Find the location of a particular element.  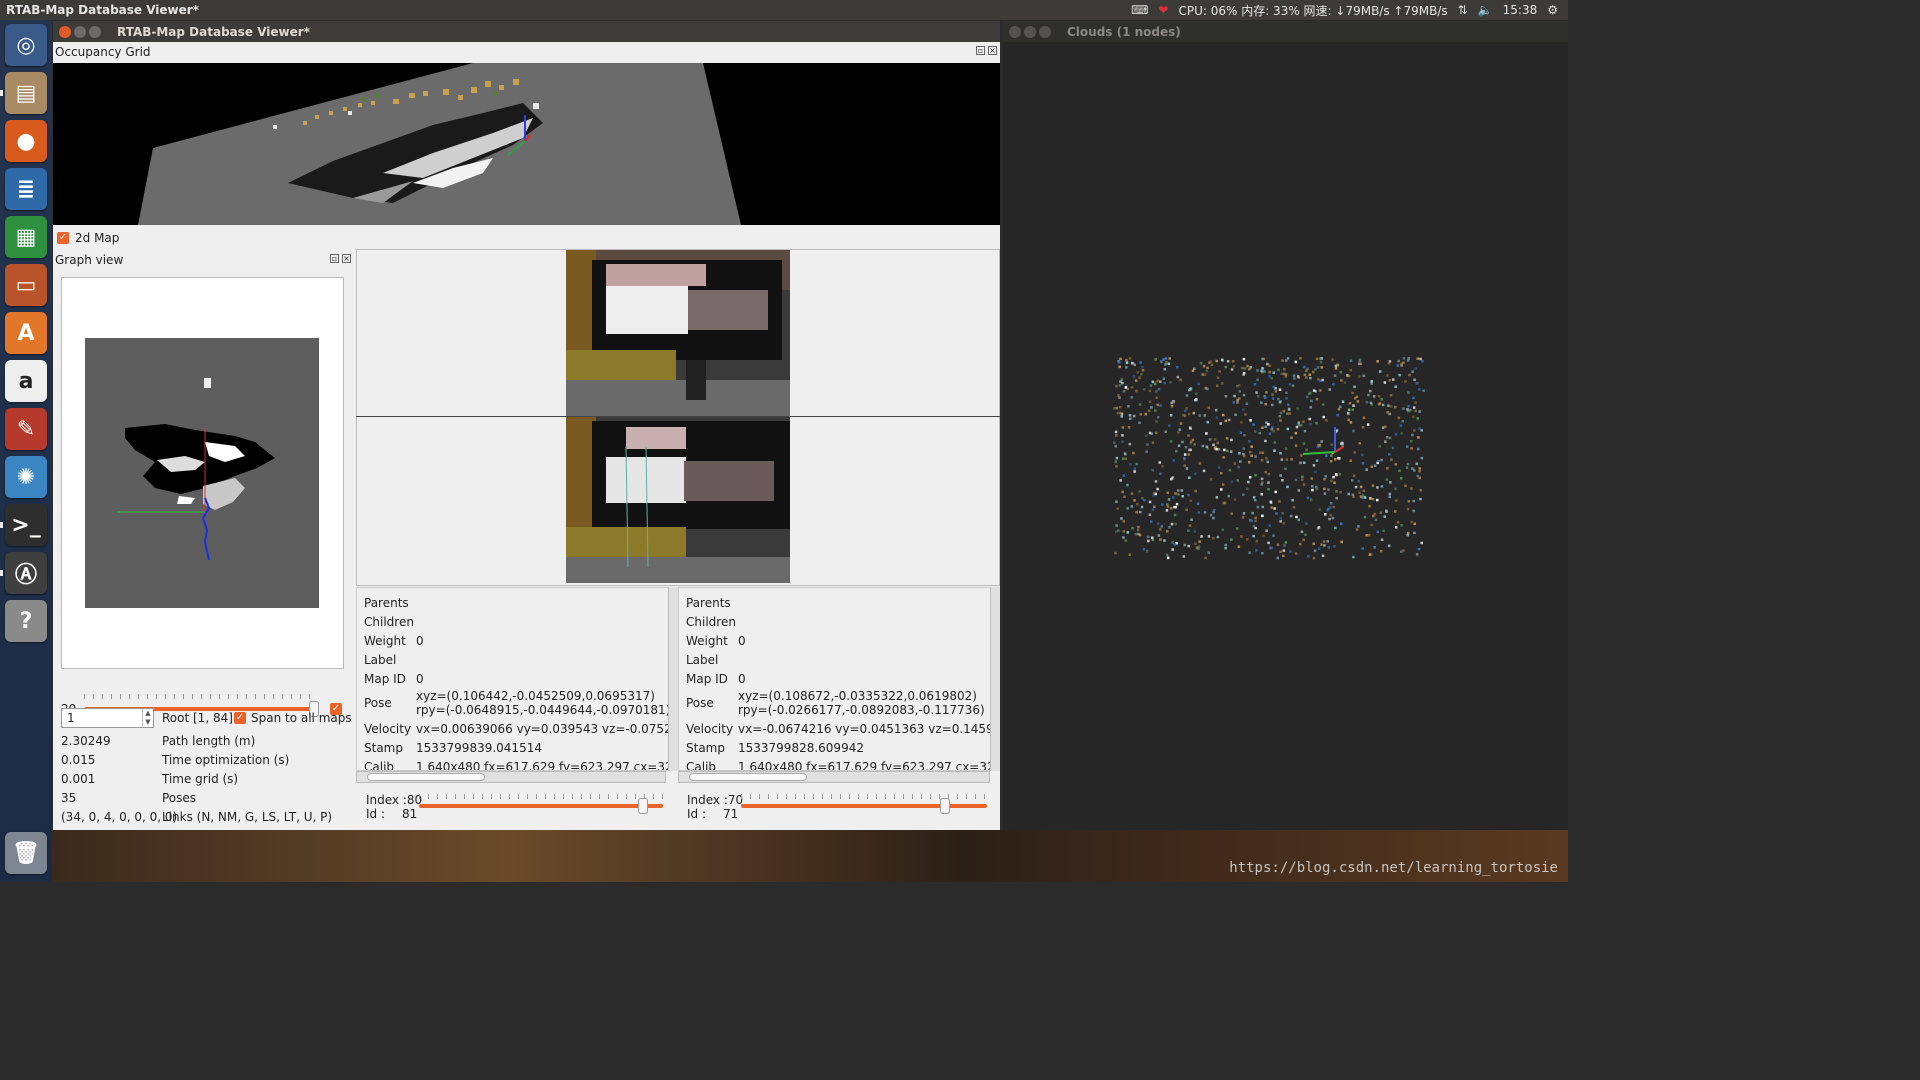

clouds-titlebar: Clouds (1 nodes) is located at coordinates (1285, 31).